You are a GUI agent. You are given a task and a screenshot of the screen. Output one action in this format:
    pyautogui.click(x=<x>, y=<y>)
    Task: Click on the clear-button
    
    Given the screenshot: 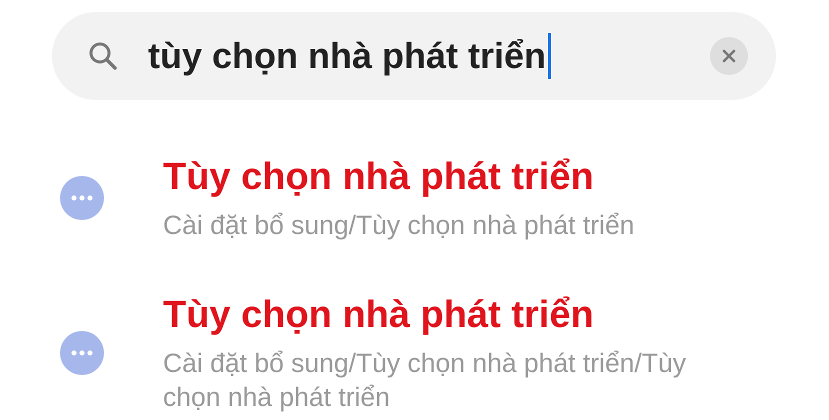 What is the action you would take?
    pyautogui.click(x=729, y=56)
    